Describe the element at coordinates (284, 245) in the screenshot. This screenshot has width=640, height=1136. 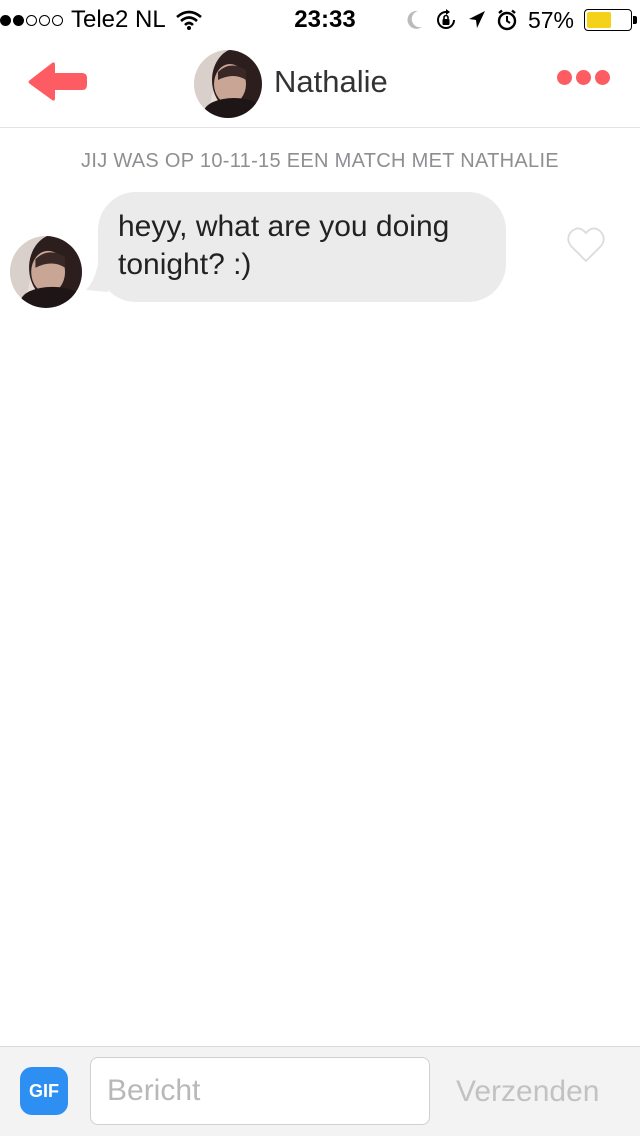
I see `message-text: heyy, what are you doing tonight? :)` at that location.